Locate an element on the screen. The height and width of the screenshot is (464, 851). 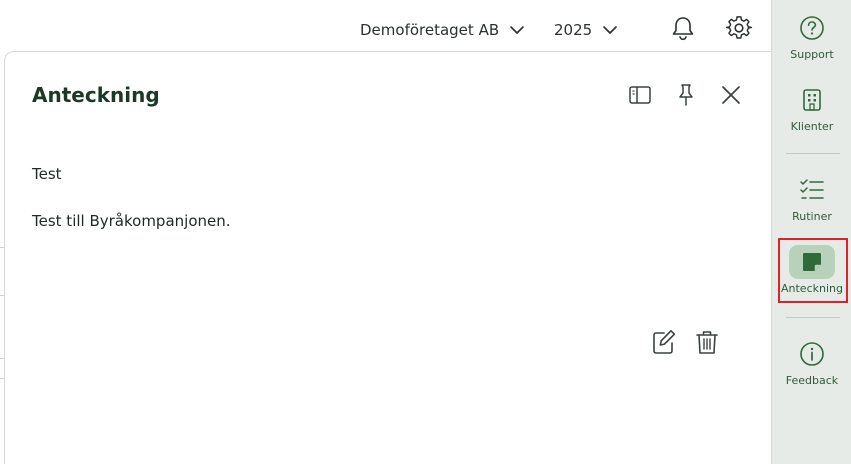
sidebar-item-feedback: Feedback is located at coordinates (811, 363).